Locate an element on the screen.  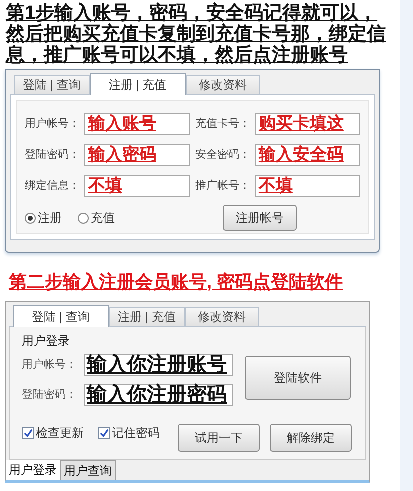
checkbox-label: 检查更新 is located at coordinates (60, 433).